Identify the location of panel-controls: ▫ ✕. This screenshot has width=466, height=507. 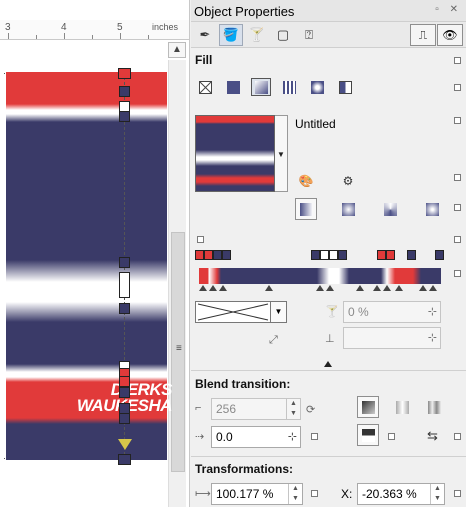
(448, 9).